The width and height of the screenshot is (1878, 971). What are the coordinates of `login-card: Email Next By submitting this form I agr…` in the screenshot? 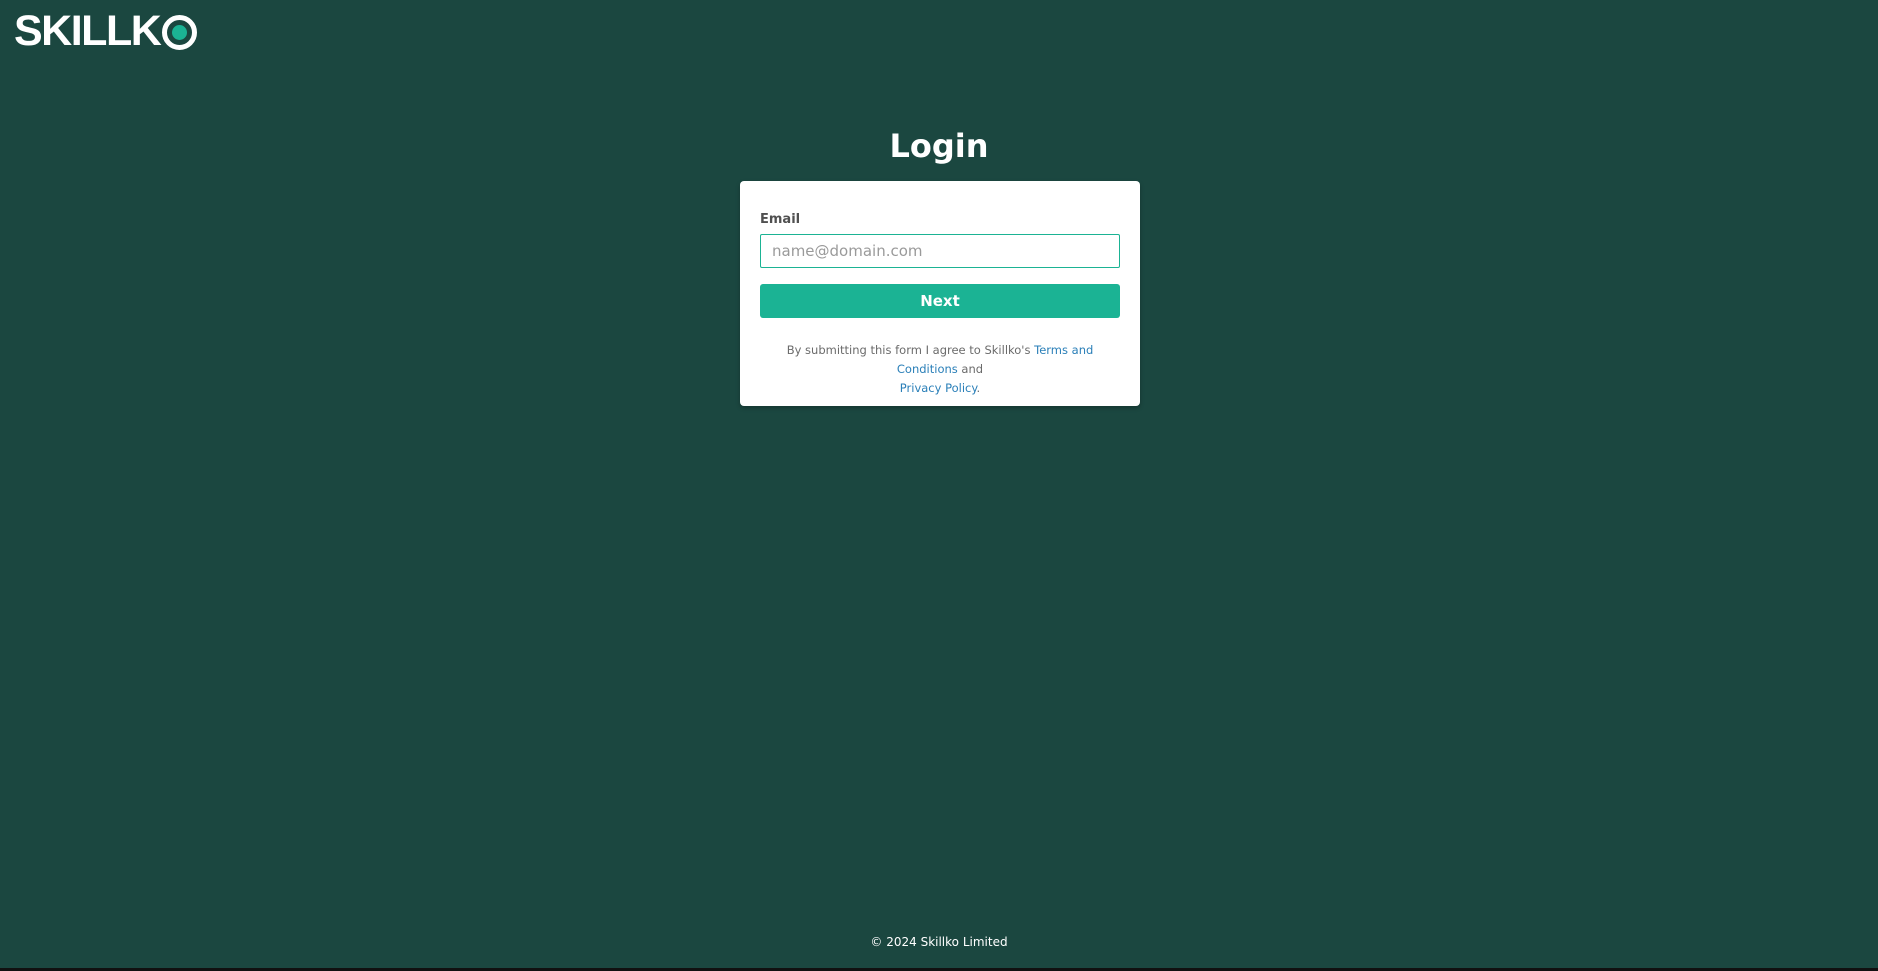 It's located at (940, 293).